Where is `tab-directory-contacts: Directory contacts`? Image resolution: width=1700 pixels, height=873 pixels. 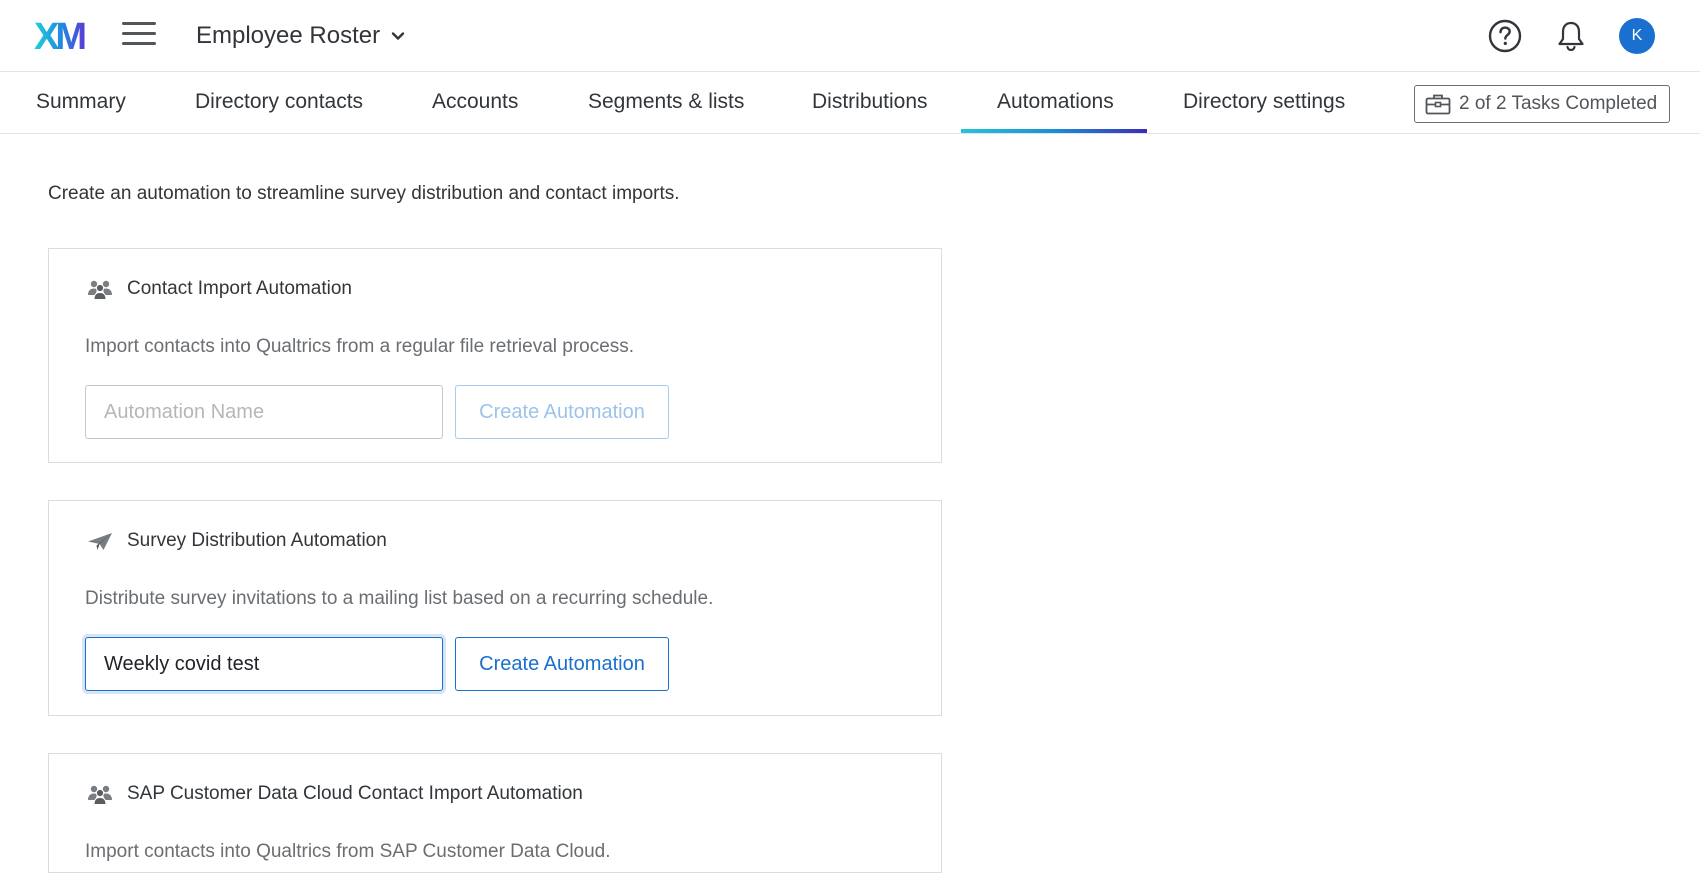
tab-directory-contacts: Directory contacts is located at coordinates (279, 103).